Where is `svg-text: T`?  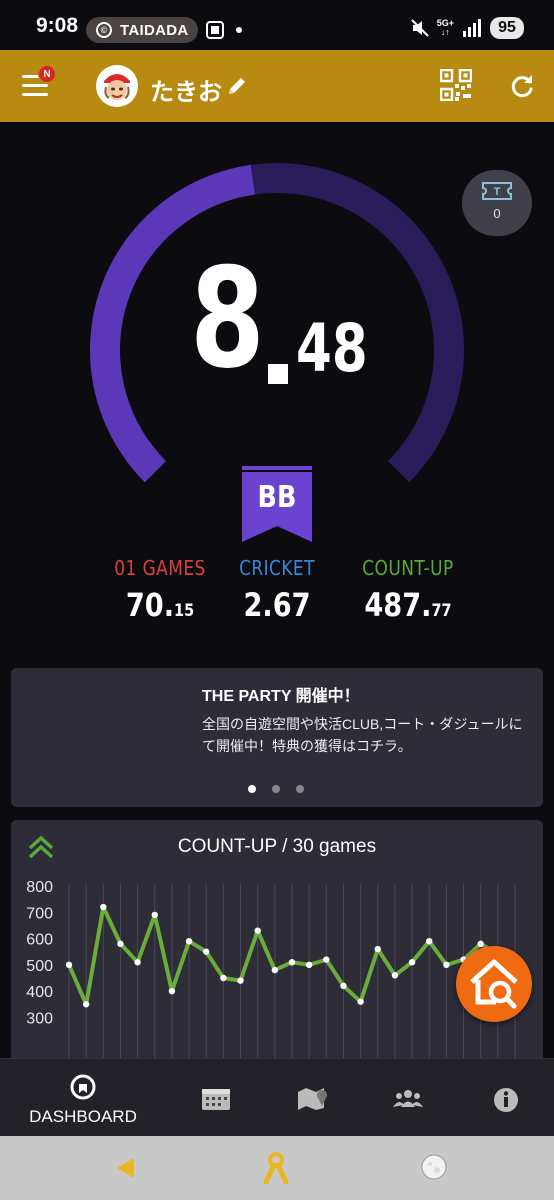 svg-text: T is located at coordinates (497, 192).